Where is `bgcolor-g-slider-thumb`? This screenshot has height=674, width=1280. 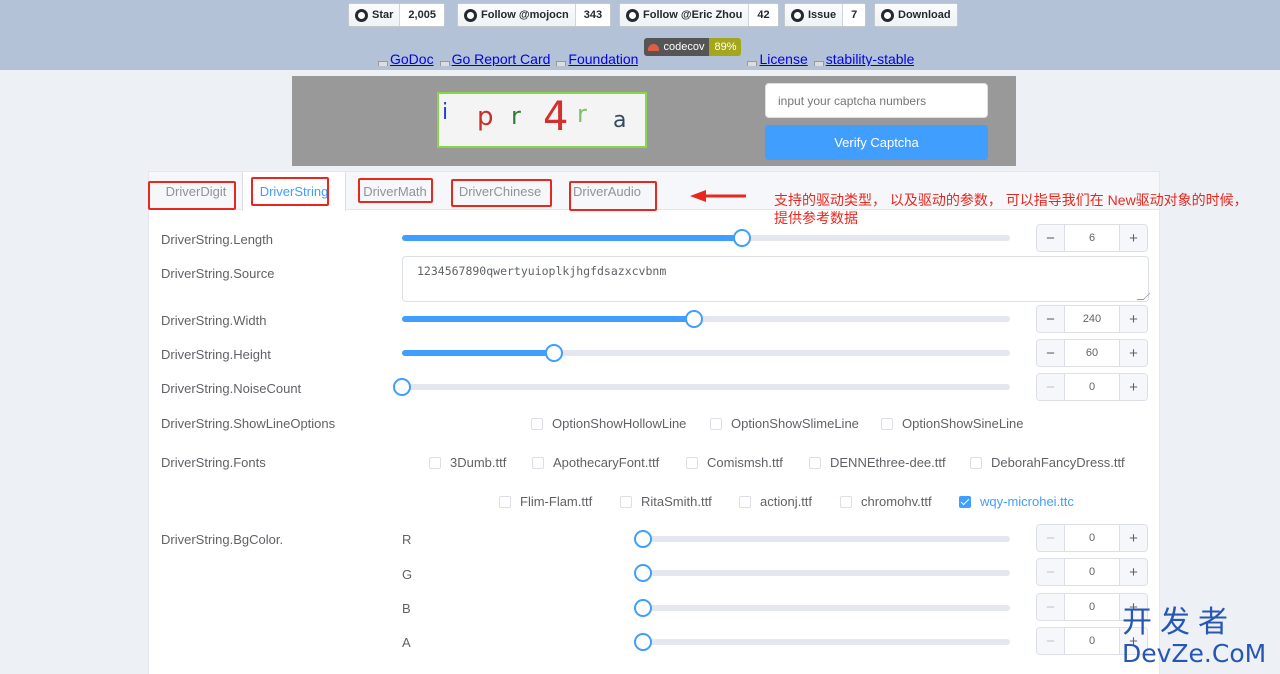
bgcolor-g-slider-thumb is located at coordinates (643, 573).